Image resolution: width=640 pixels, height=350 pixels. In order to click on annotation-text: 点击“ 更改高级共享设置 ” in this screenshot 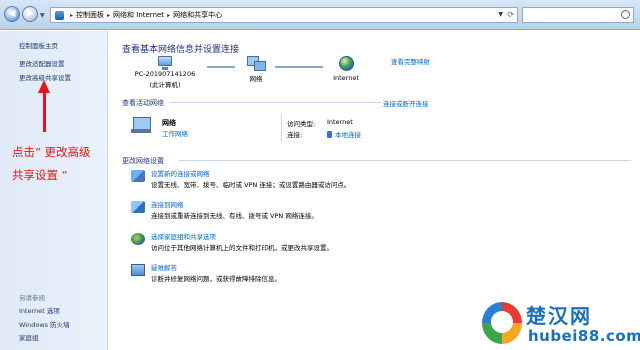, I will do `click(51, 163)`.